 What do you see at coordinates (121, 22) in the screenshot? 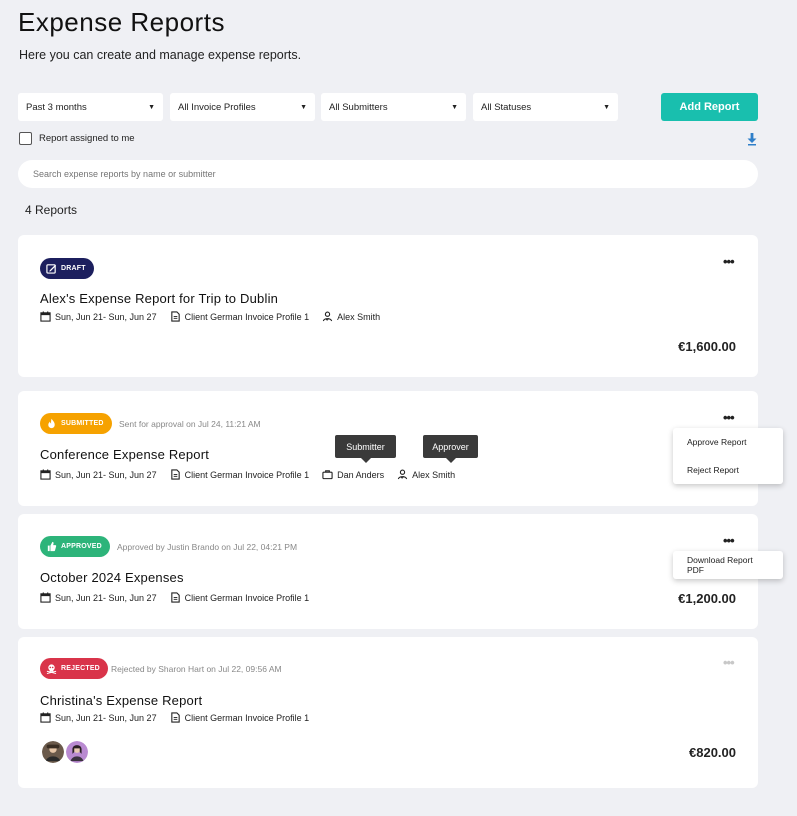
I see `page-title: Expense Reports` at bounding box center [121, 22].